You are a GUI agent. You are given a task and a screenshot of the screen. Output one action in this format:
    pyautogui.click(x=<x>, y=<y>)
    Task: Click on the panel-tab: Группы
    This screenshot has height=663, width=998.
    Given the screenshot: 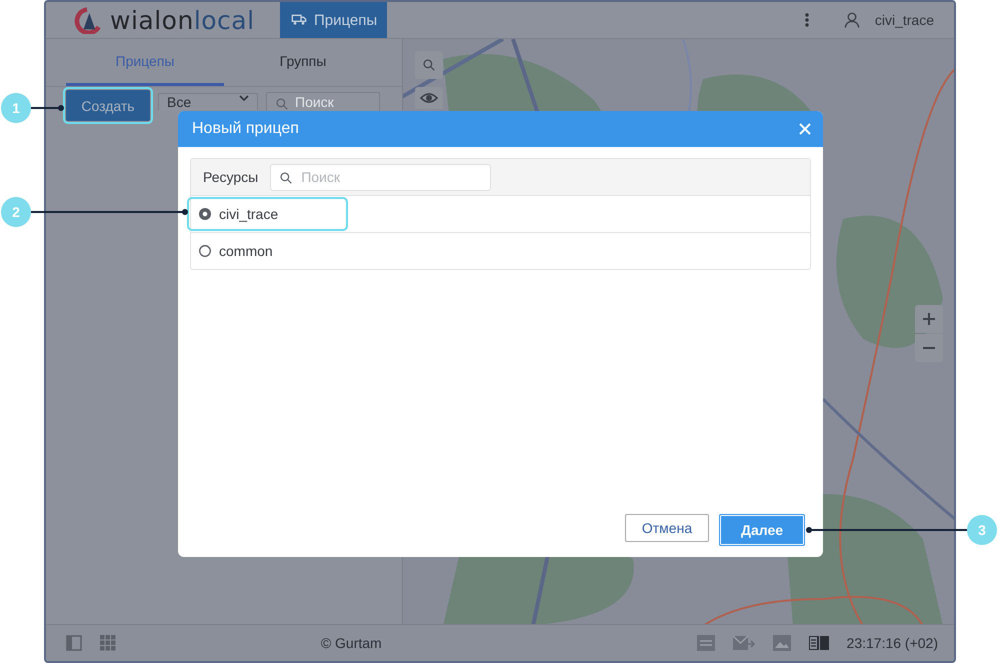 What is the action you would take?
    pyautogui.click(x=303, y=62)
    